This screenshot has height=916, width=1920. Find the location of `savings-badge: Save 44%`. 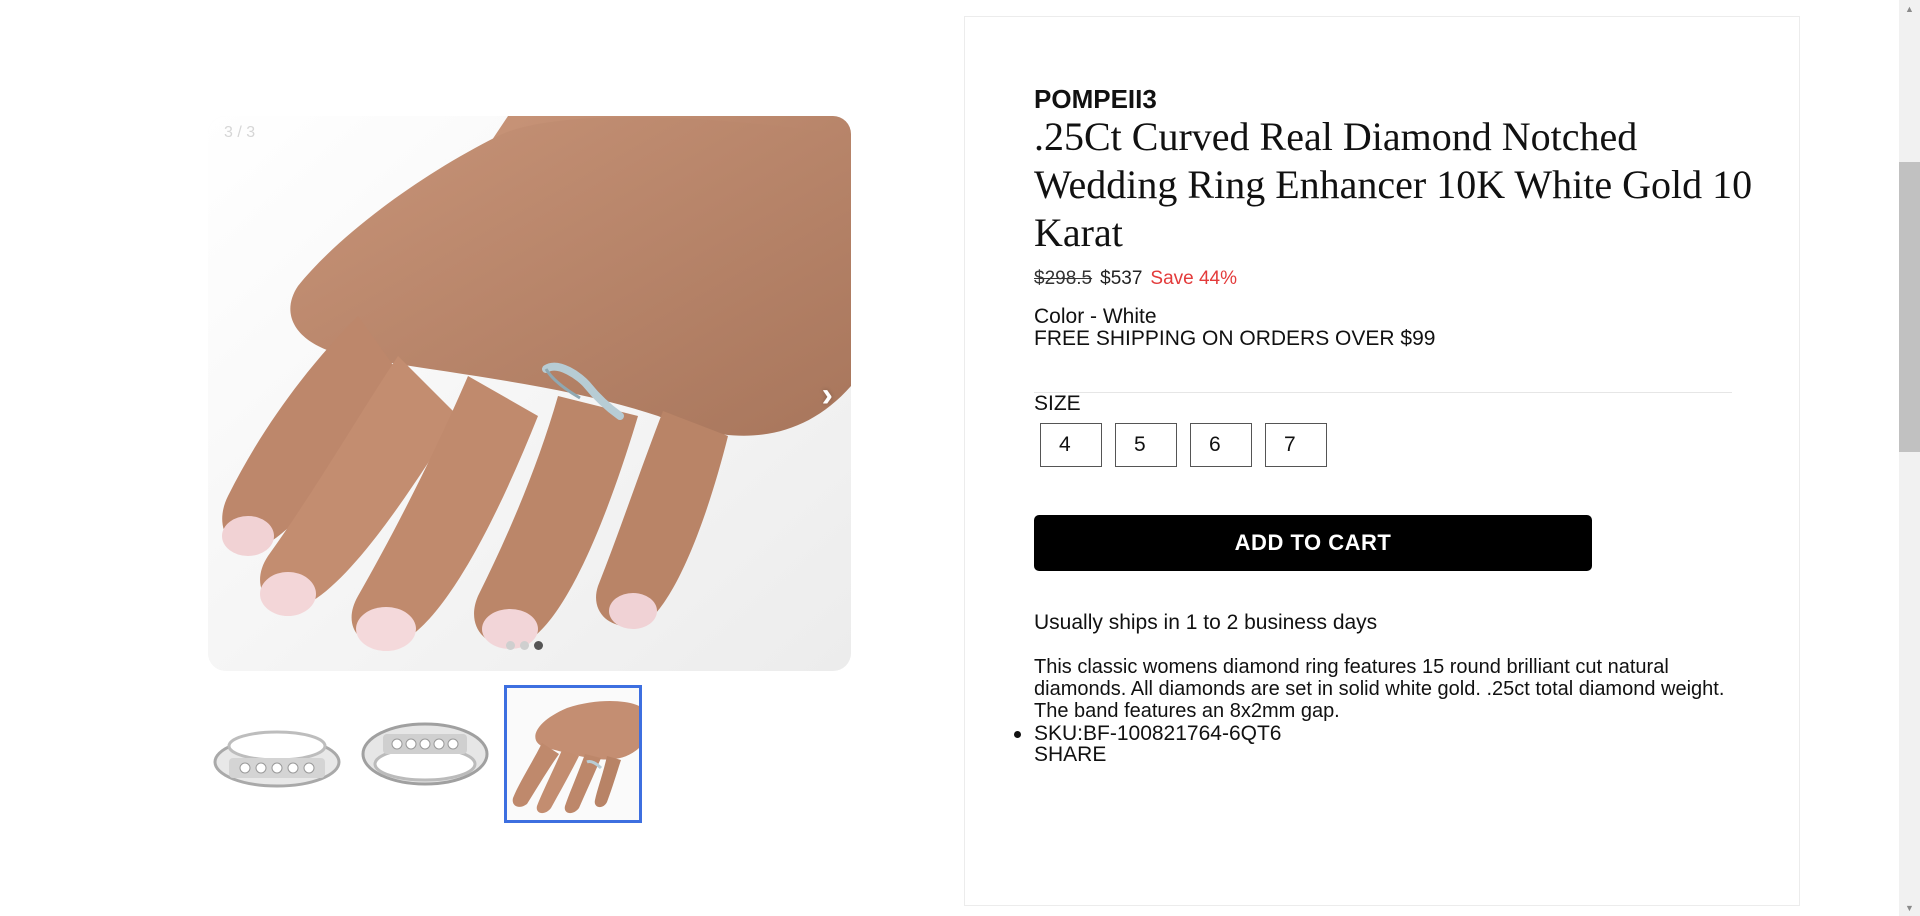

savings-badge: Save 44% is located at coordinates (1194, 278).